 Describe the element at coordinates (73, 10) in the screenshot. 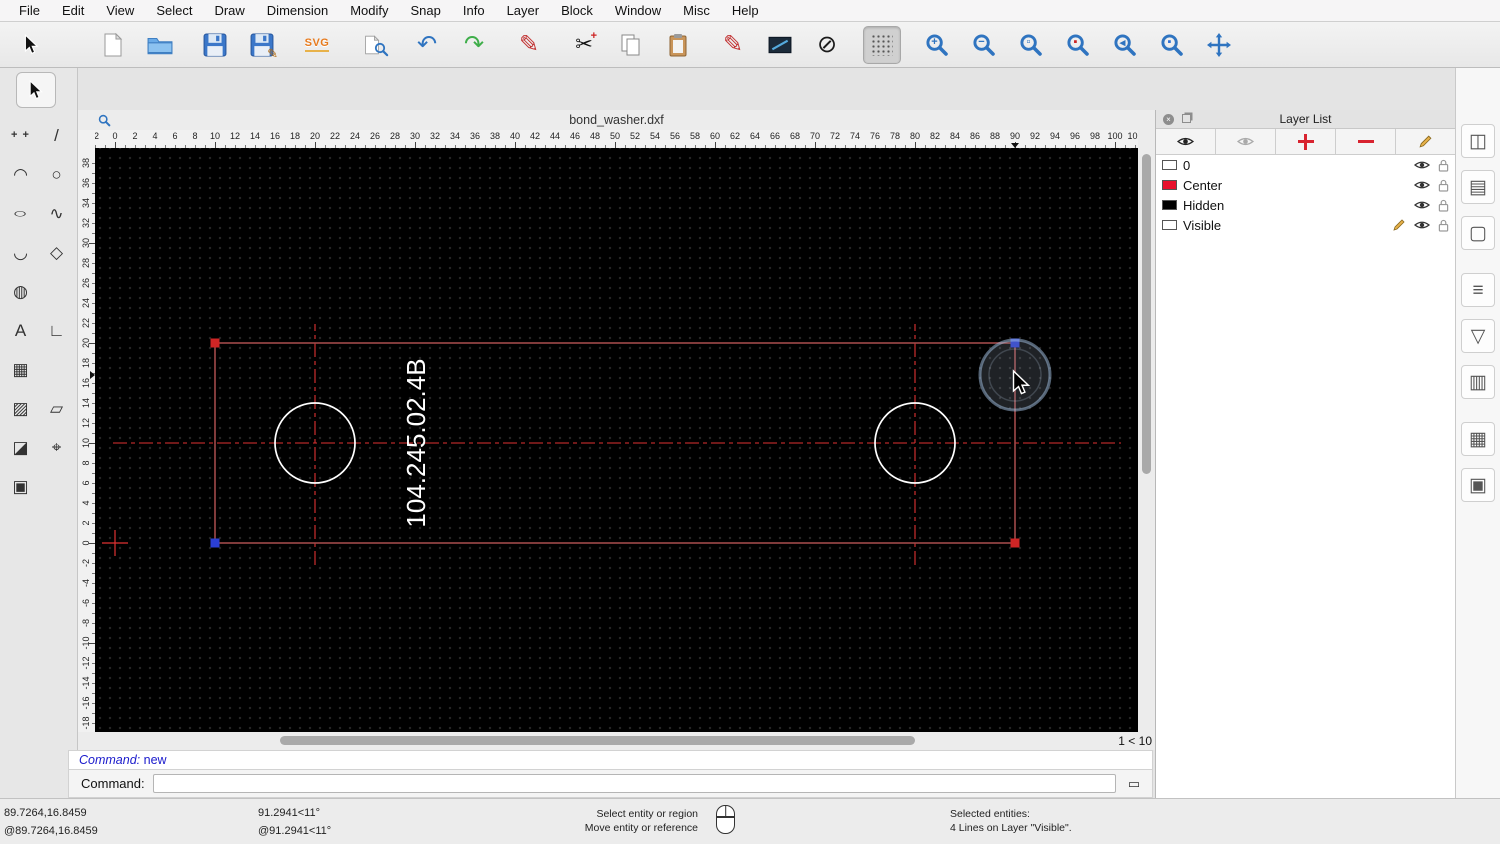

I see `menu-edit: Edit` at that location.